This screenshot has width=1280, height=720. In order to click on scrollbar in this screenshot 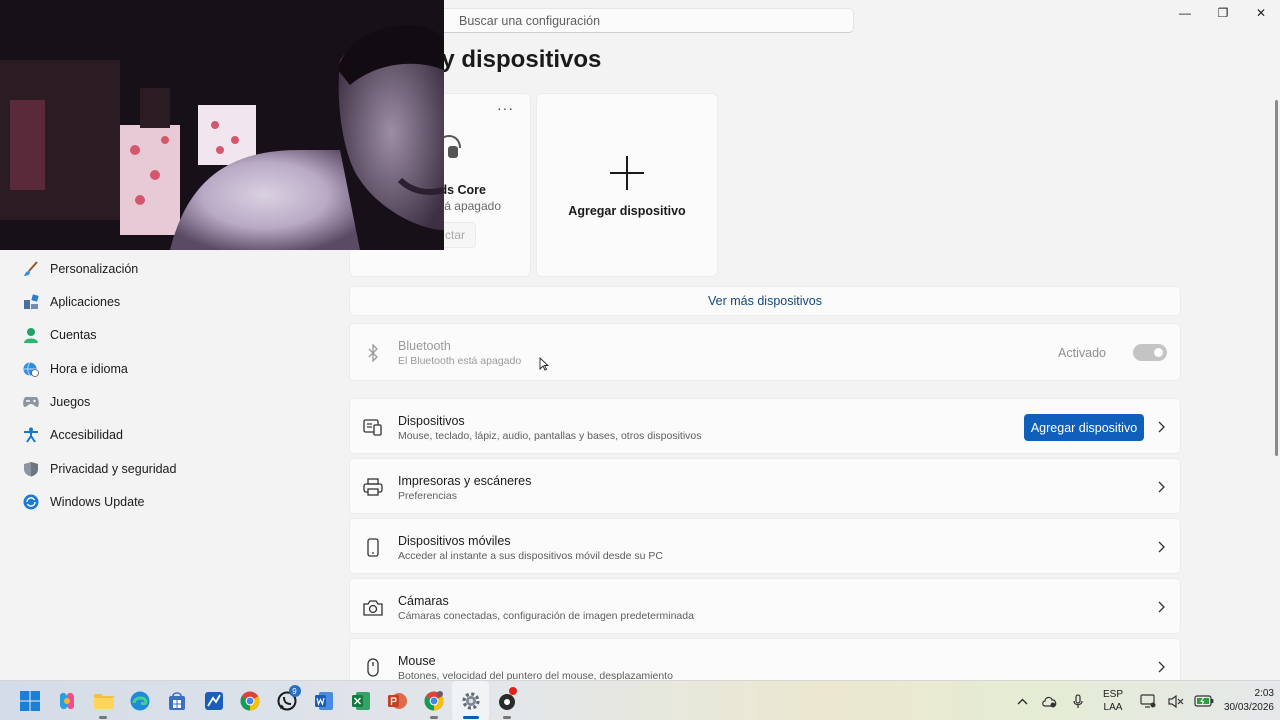, I will do `click(1276, 278)`.